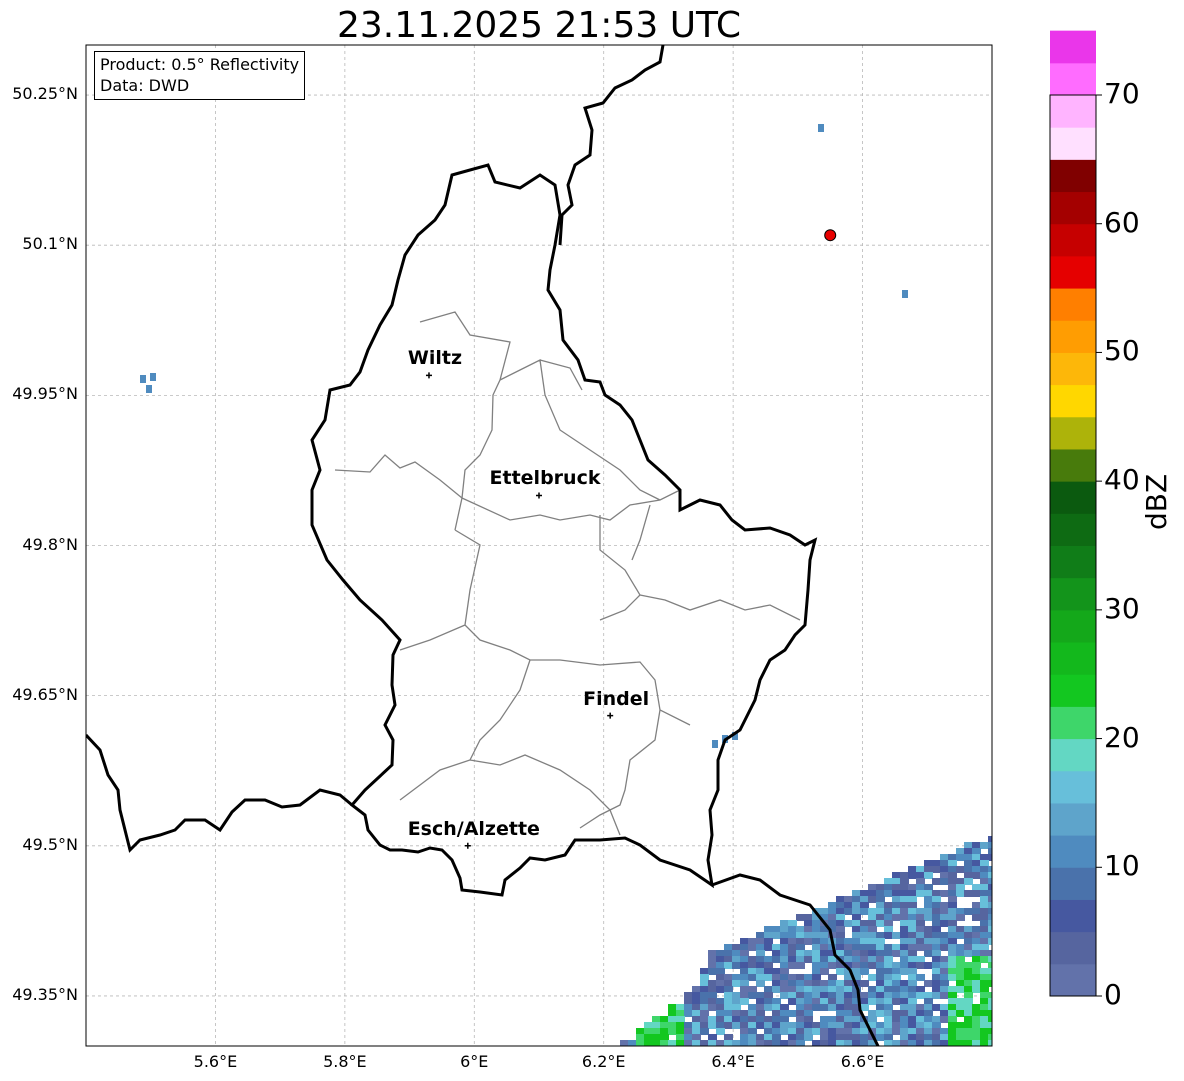 Image resolution: width=1184 pixels, height=1081 pixels. What do you see at coordinates (862, 1061) in the screenshot?
I see `lon-tick-label: 6.6°E` at bounding box center [862, 1061].